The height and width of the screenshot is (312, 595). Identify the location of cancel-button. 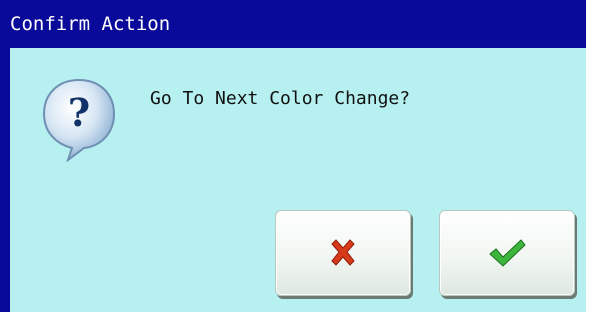
(343, 253).